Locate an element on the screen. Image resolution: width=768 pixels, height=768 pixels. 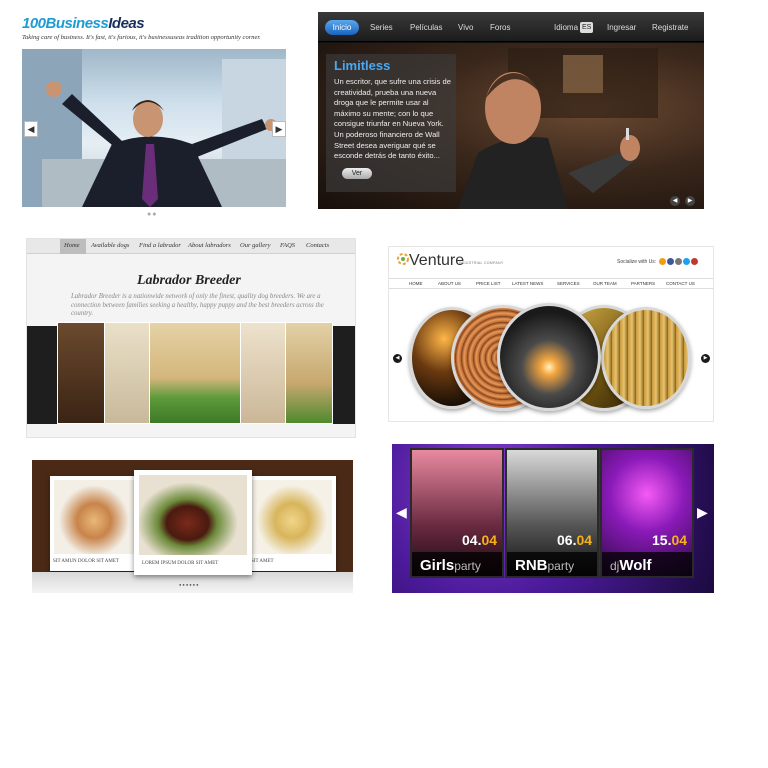
menu-price-list: PRICE LIST is located at coordinates (488, 283).